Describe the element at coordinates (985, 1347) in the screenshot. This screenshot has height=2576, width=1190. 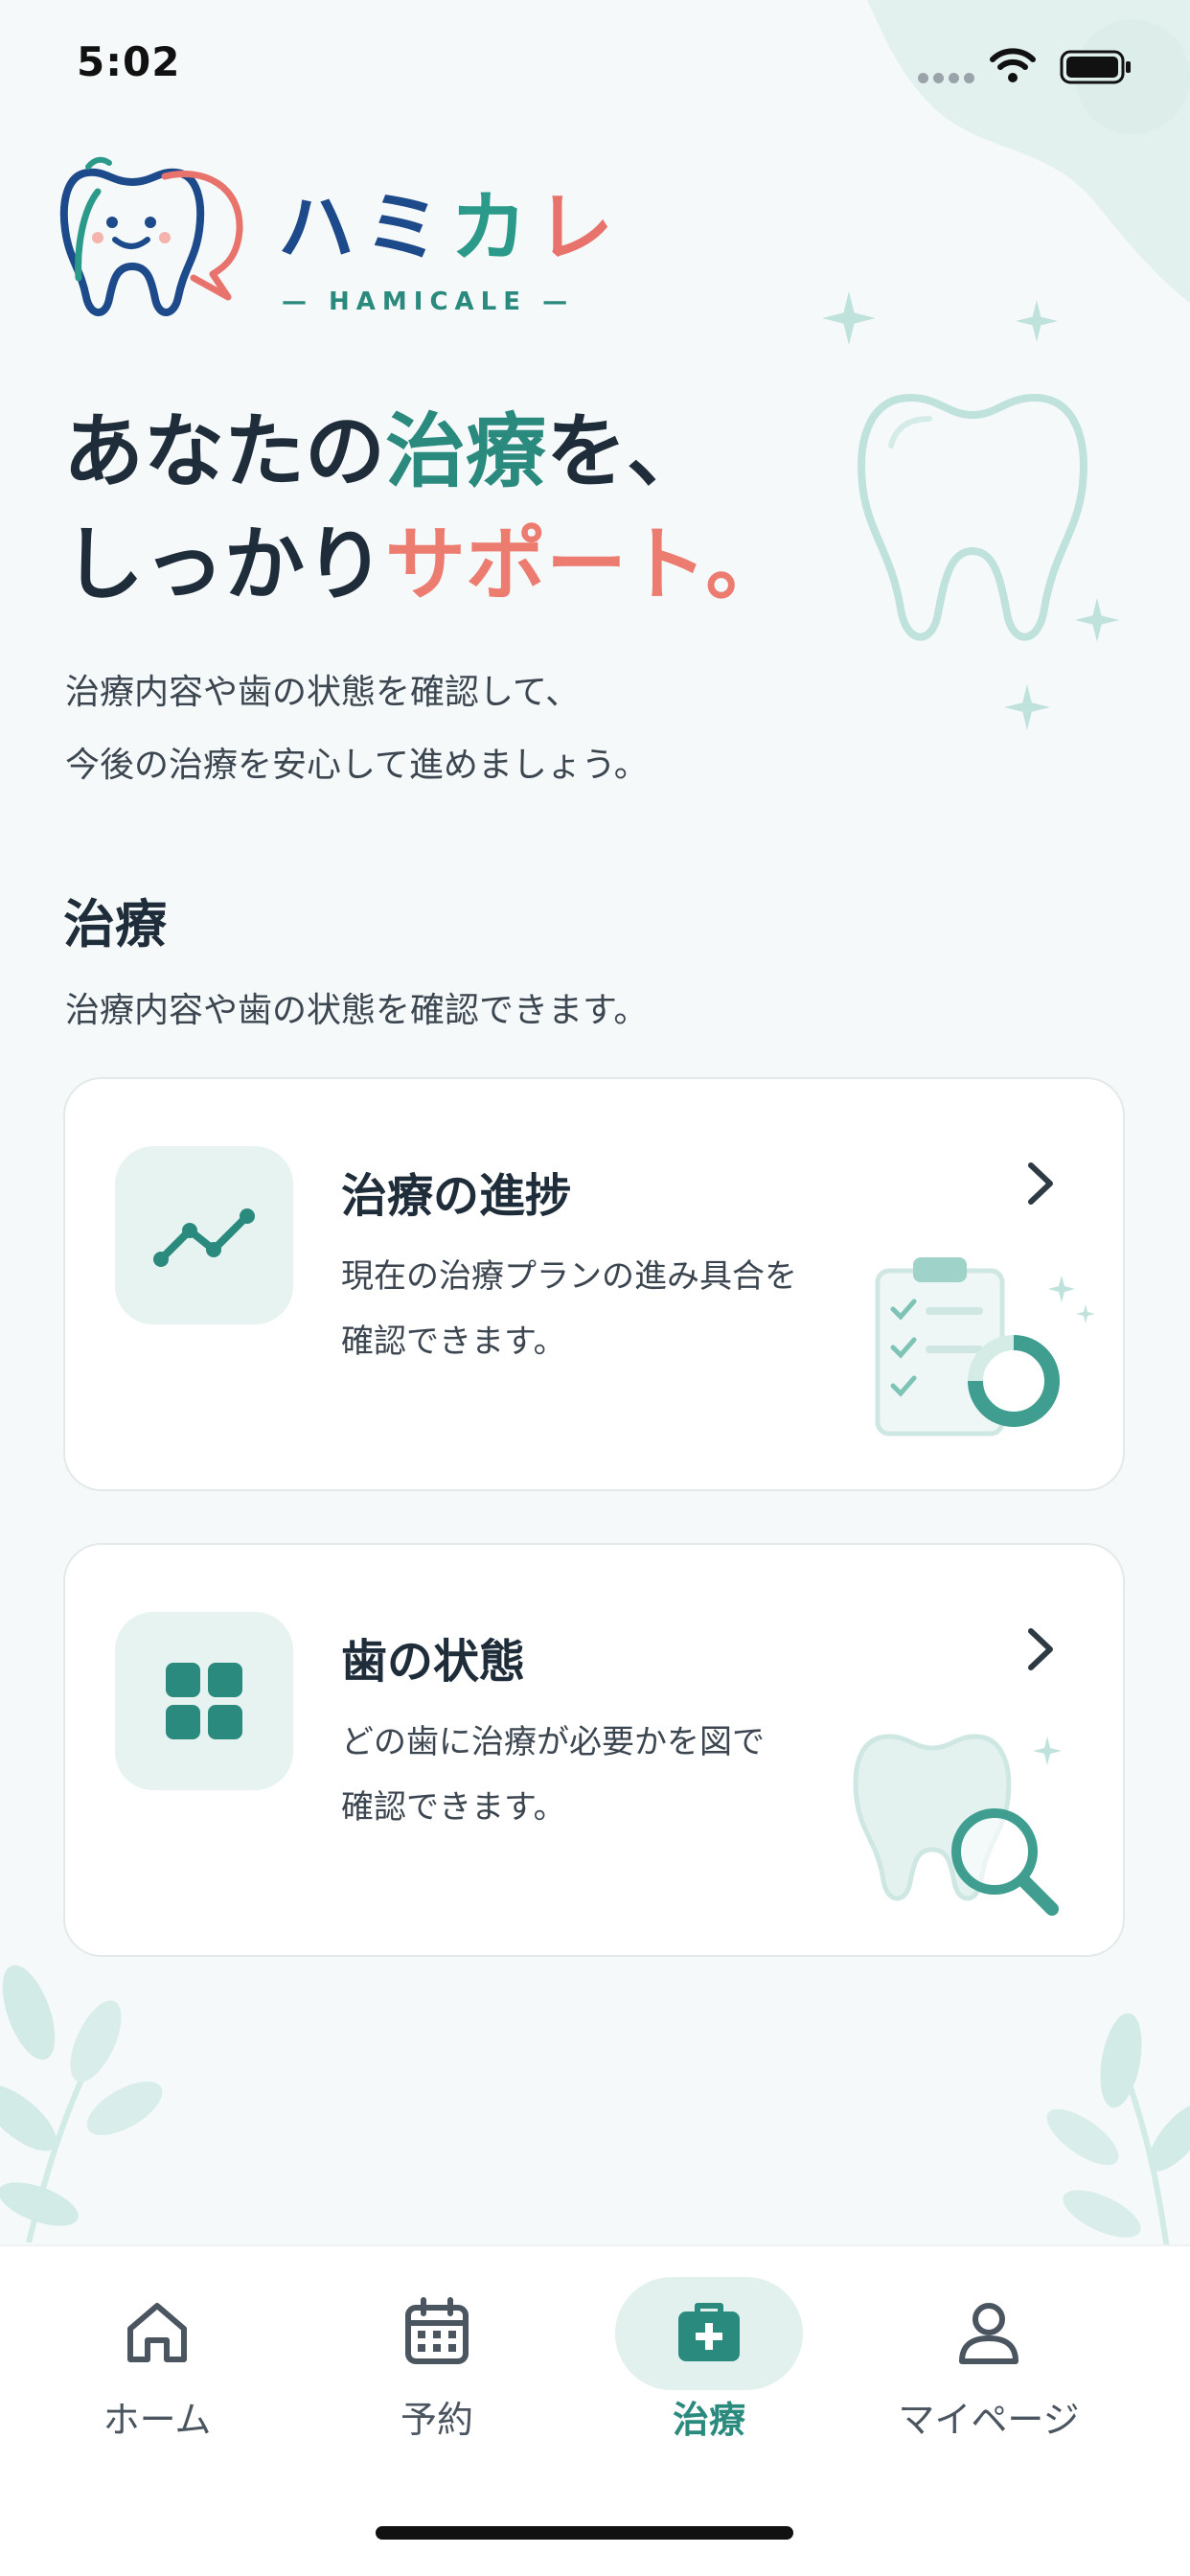
I see `clipboard-chart-icon` at that location.